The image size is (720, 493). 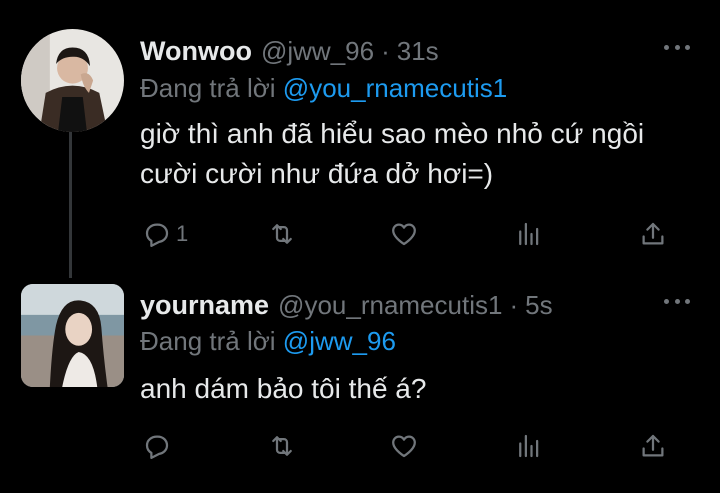 I want to click on replying-to: Đang trả lời @jww_96, so click(x=268, y=341).